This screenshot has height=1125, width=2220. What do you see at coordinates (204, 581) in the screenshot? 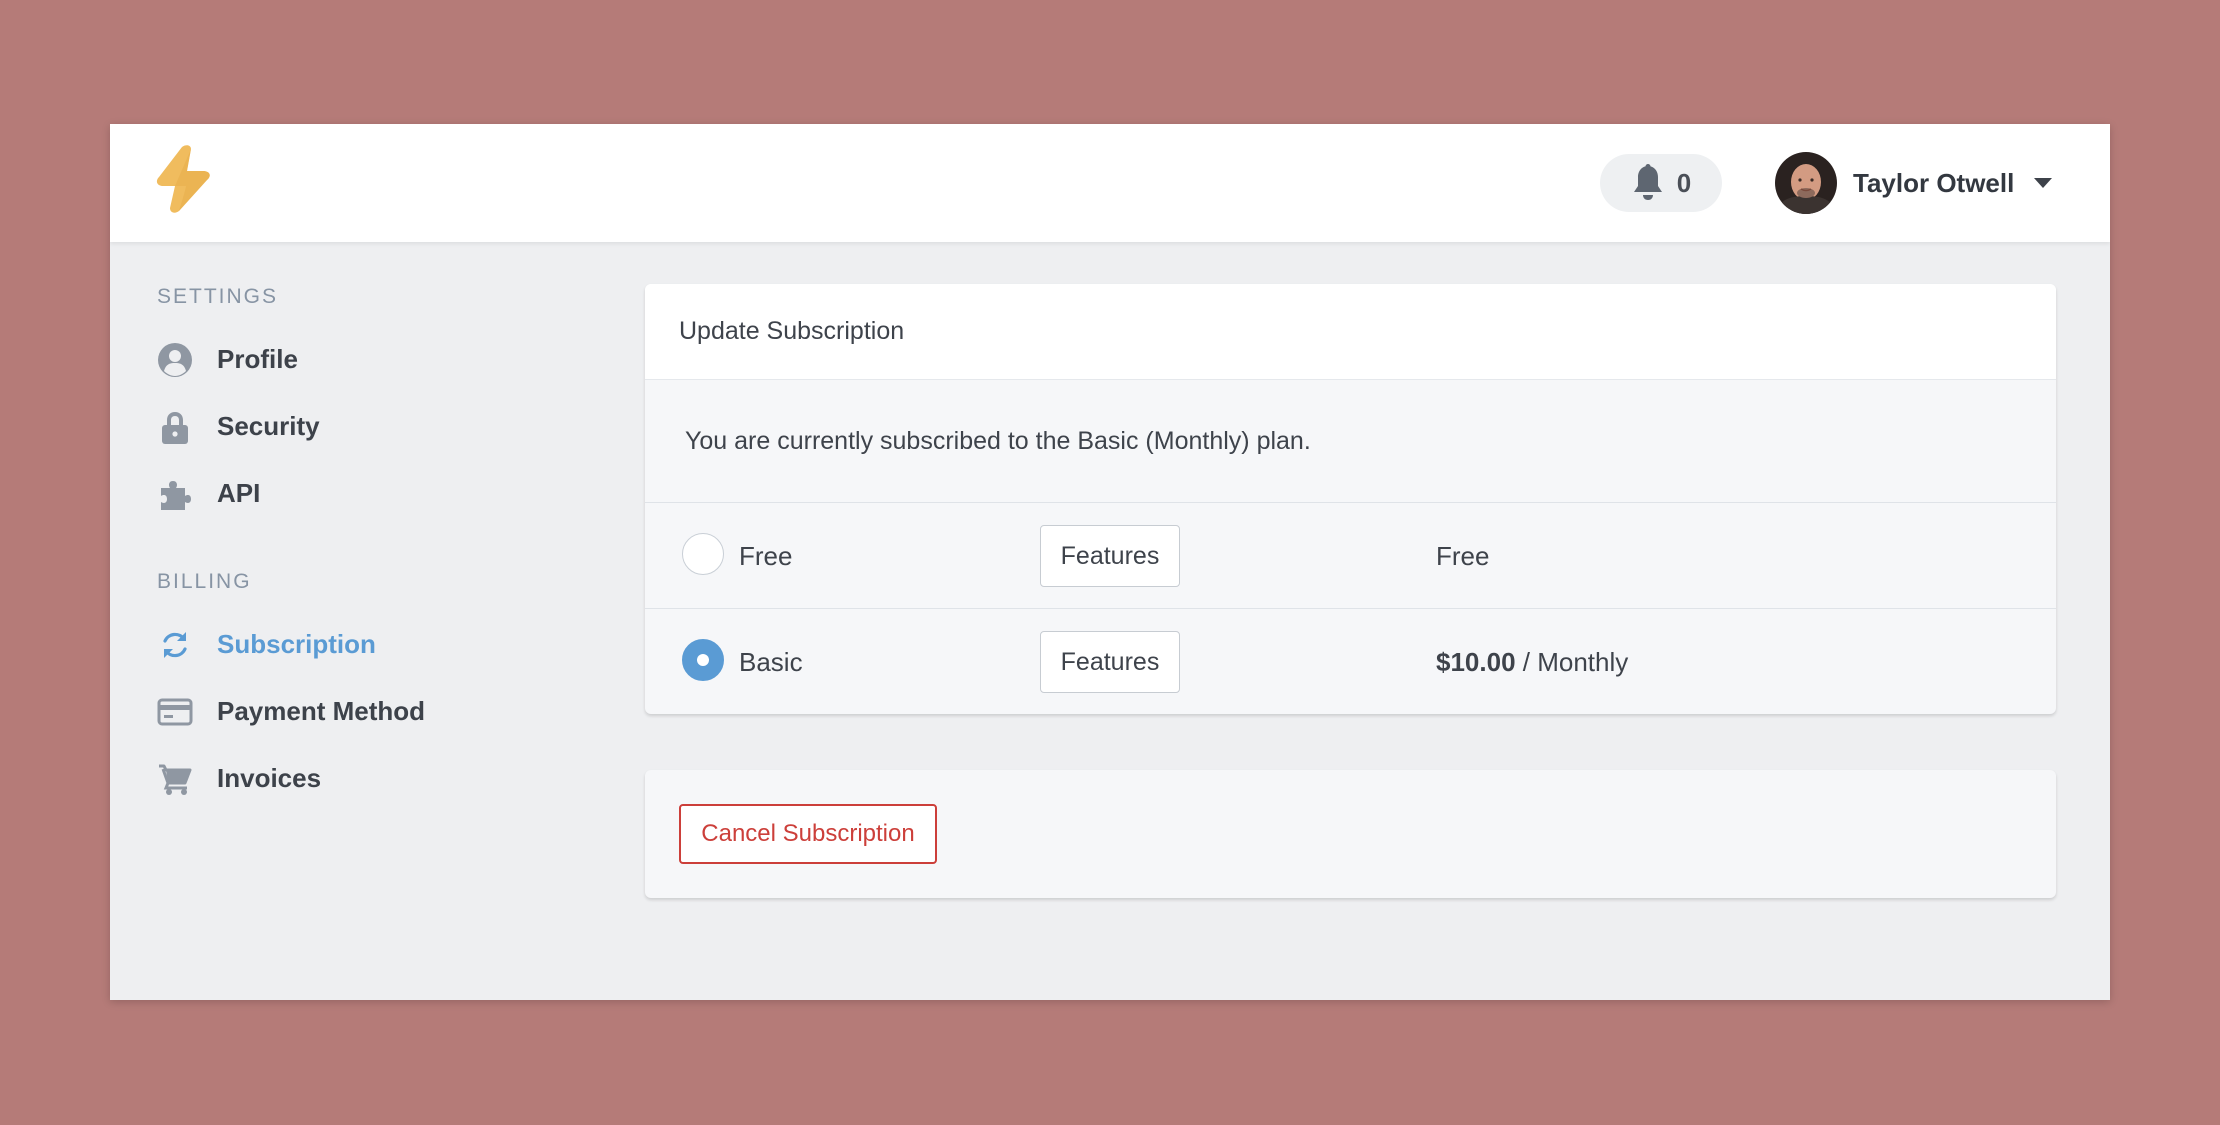
I see `billing-section-title: BILLING` at bounding box center [204, 581].